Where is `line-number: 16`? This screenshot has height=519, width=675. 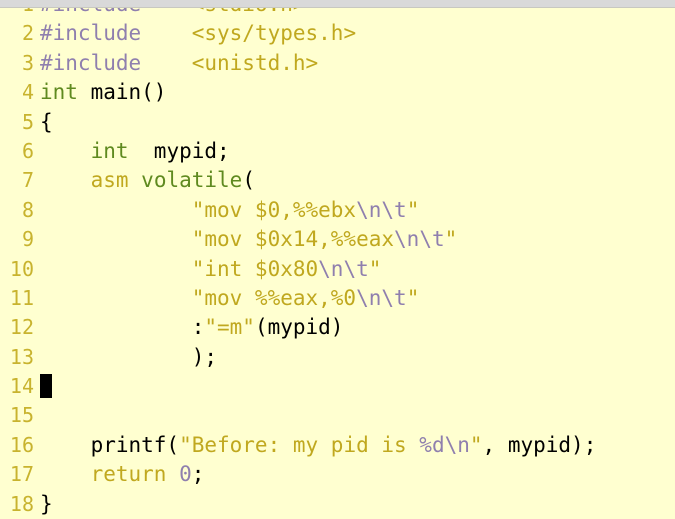 line-number: 16 is located at coordinates (21, 444).